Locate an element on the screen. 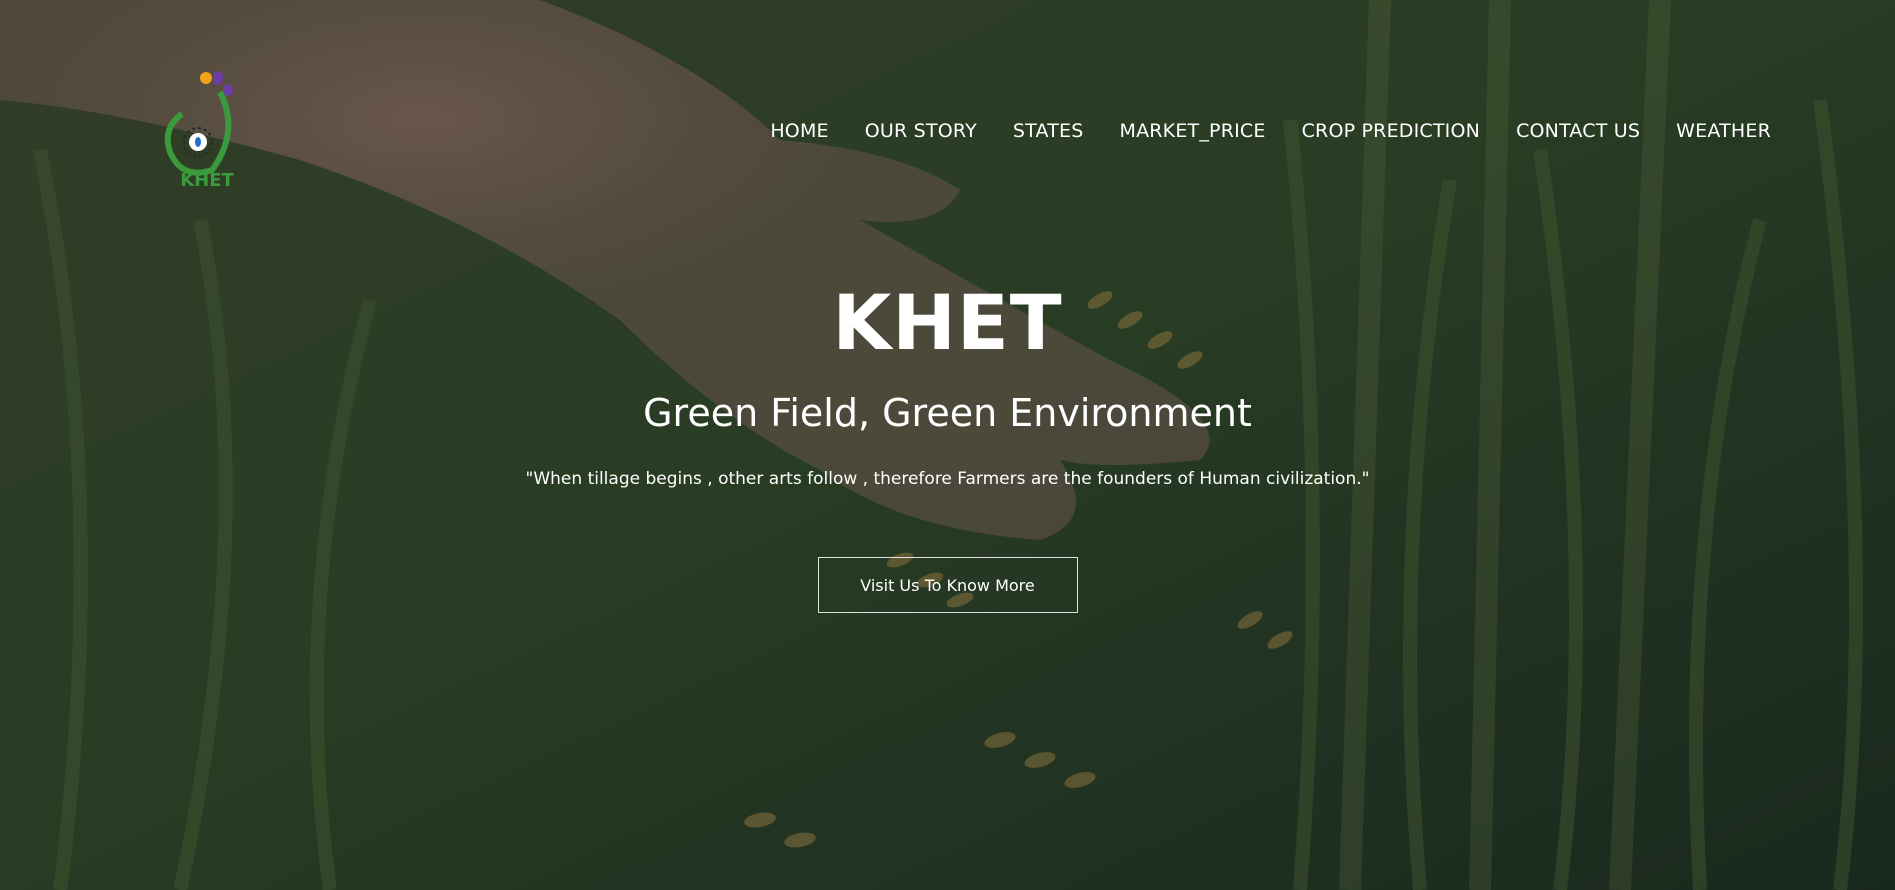 The image size is (1895, 890). hero-subtitle: Green Field, Green Environment is located at coordinates (947, 413).